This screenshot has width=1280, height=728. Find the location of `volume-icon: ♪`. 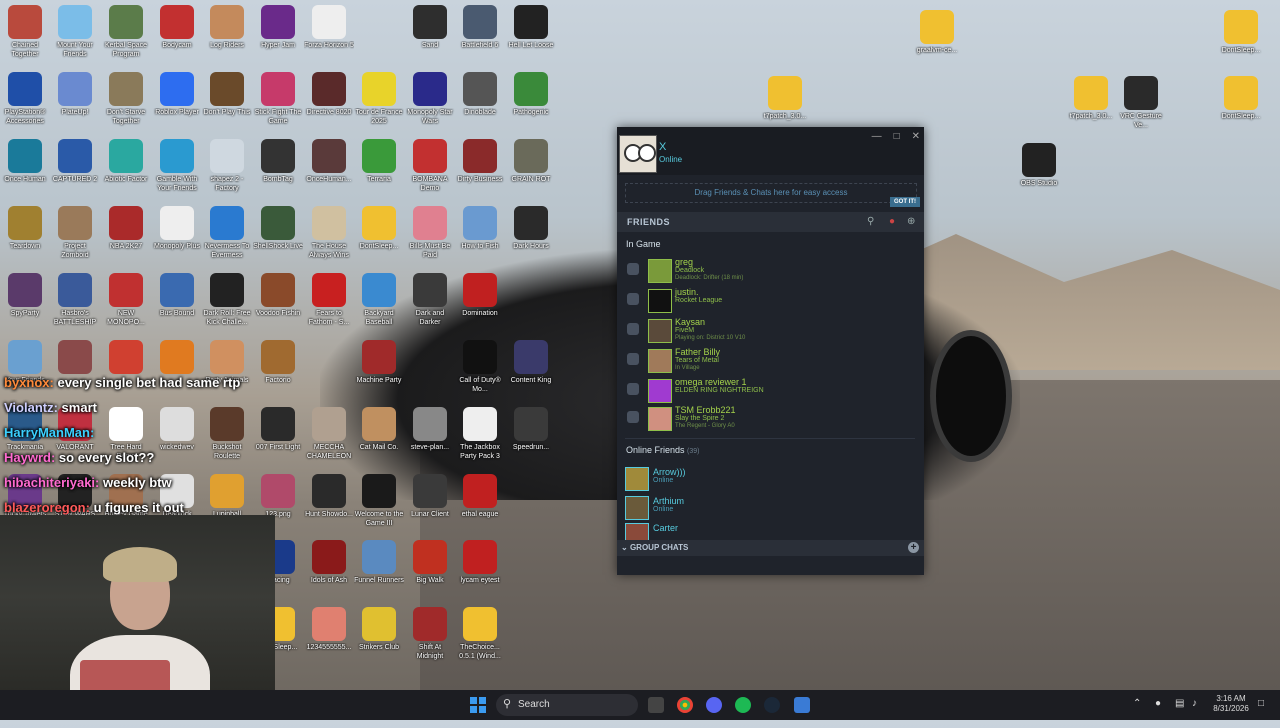

volume-icon: ♪ is located at coordinates (1194, 703).